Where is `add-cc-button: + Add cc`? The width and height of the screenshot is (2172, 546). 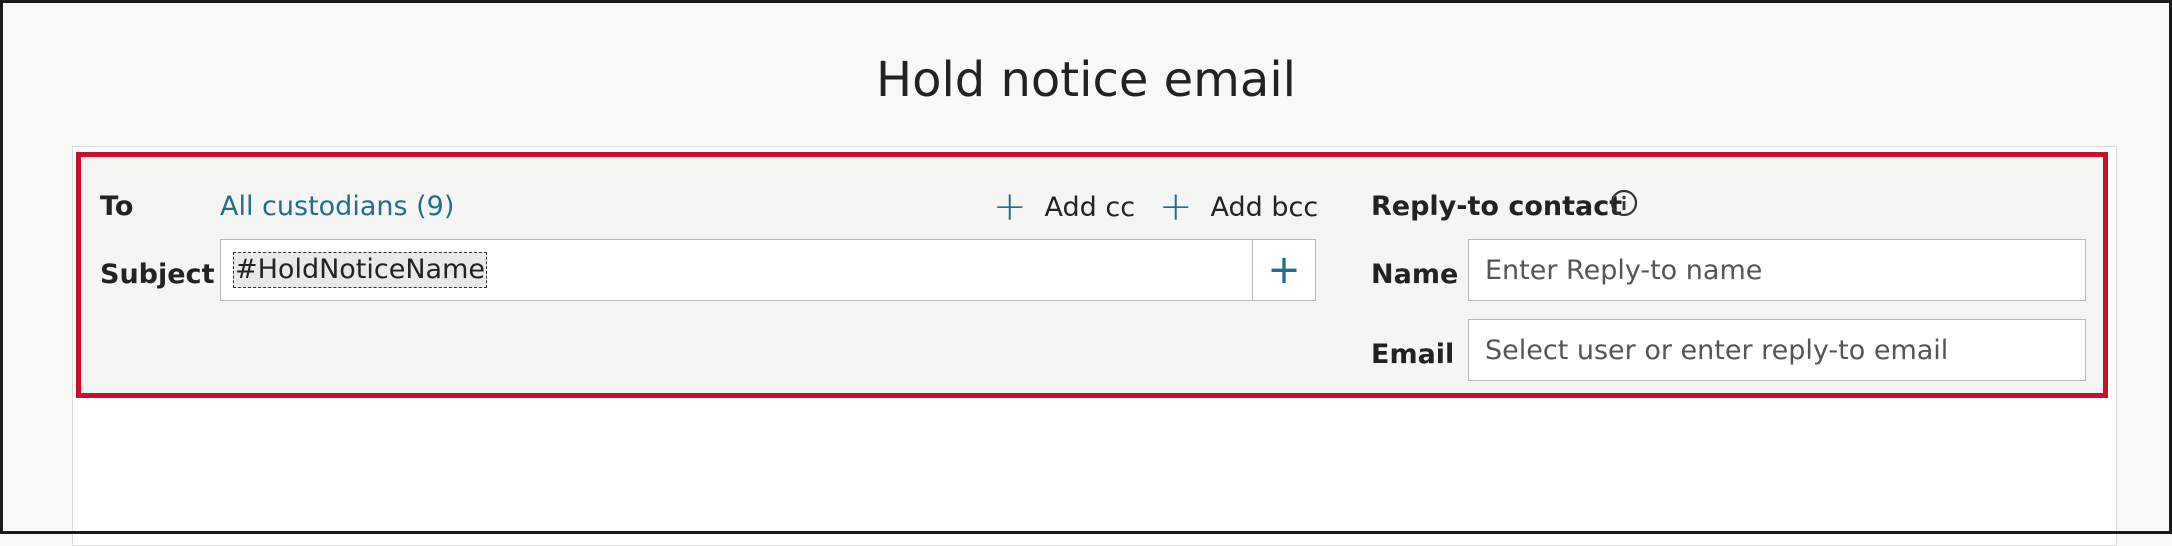 add-cc-button: + Add cc is located at coordinates (1064, 207).